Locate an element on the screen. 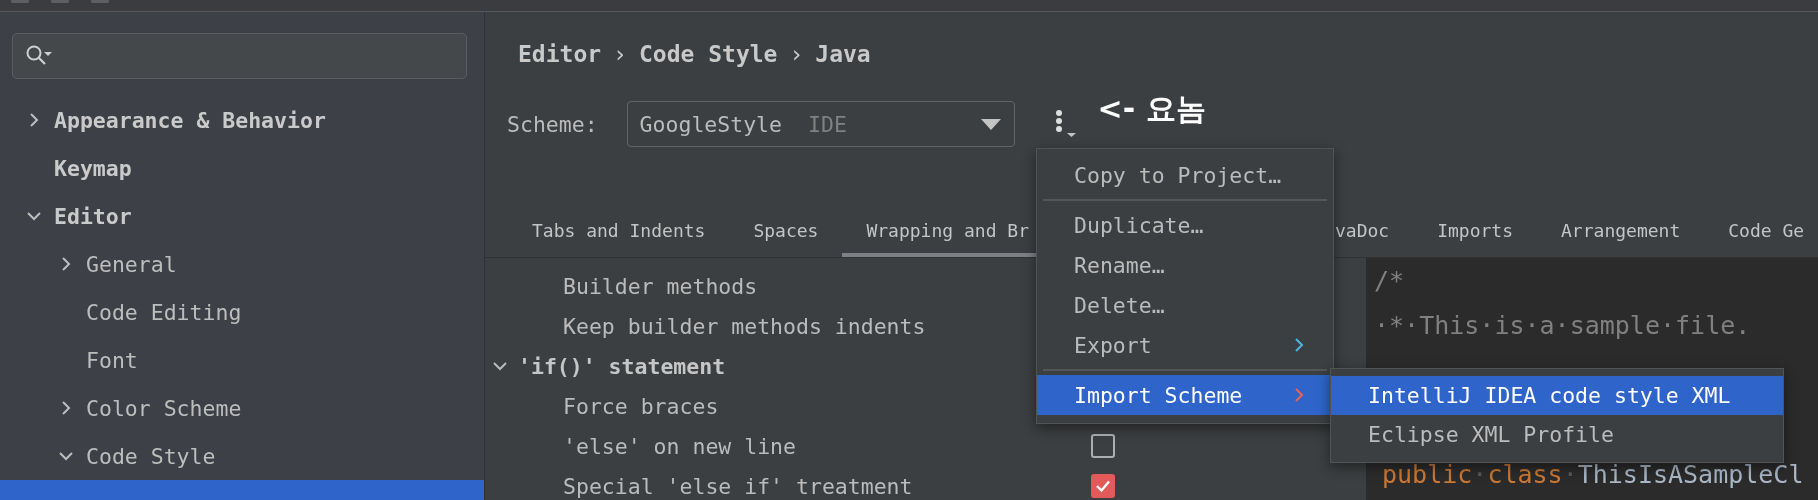 The height and width of the screenshot is (500, 1818). tab: Arrangement is located at coordinates (1621, 231).